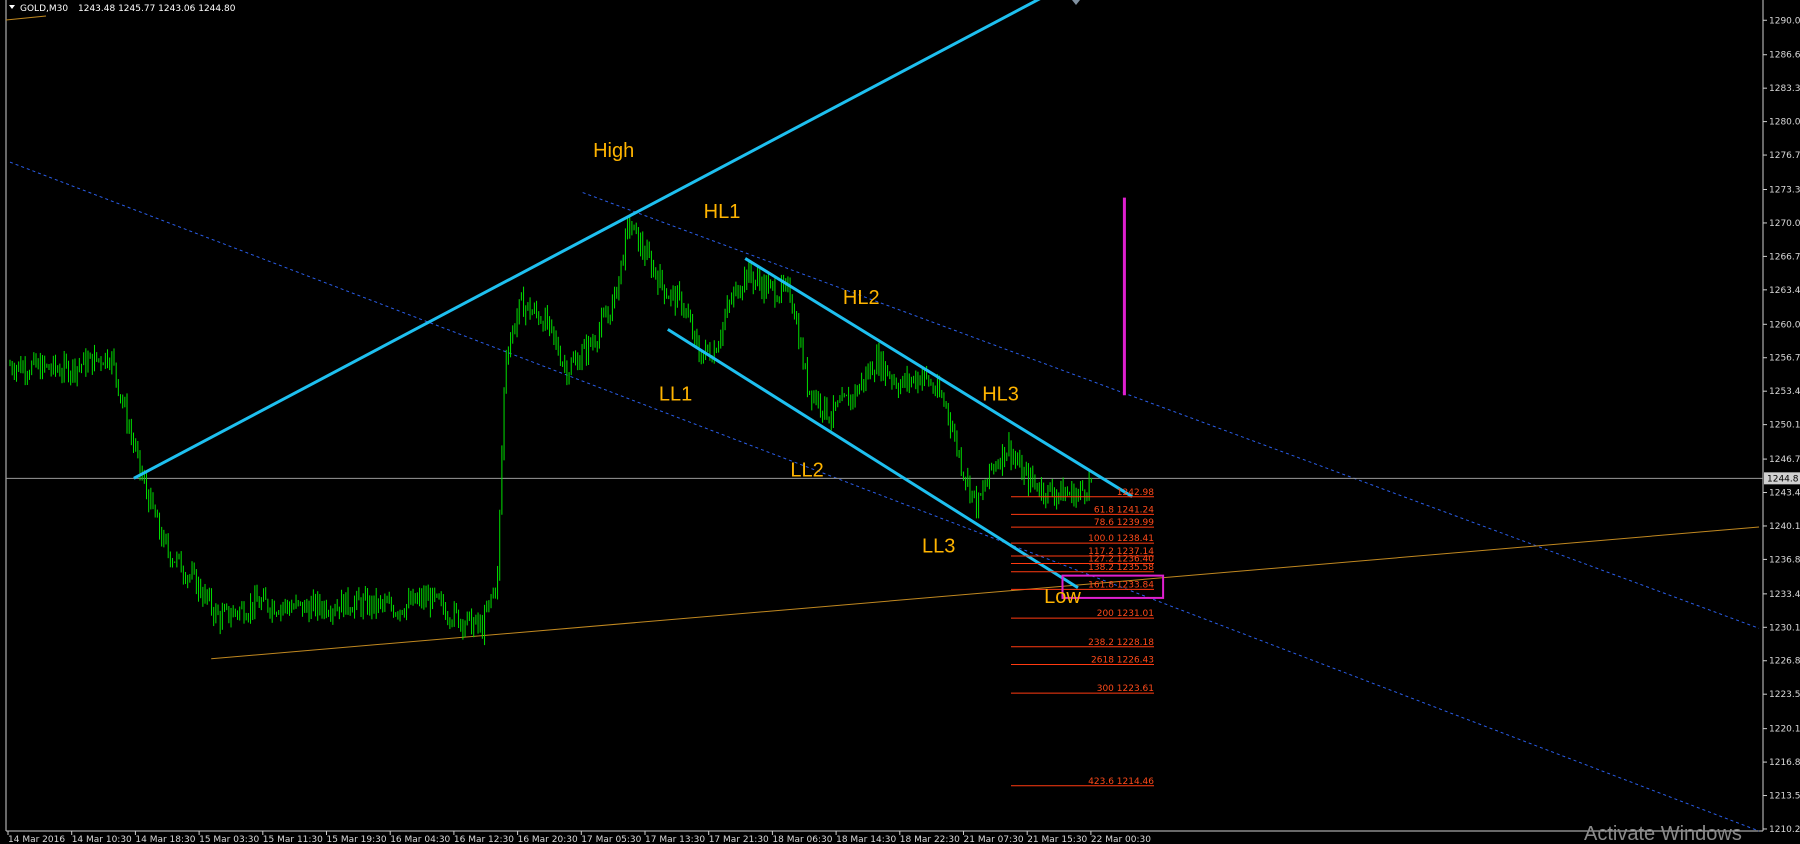 Image resolution: width=1800 pixels, height=844 pixels. What do you see at coordinates (1121, 539) in the screenshot?
I see `fib-level-label: 100.0 1238.41` at bounding box center [1121, 539].